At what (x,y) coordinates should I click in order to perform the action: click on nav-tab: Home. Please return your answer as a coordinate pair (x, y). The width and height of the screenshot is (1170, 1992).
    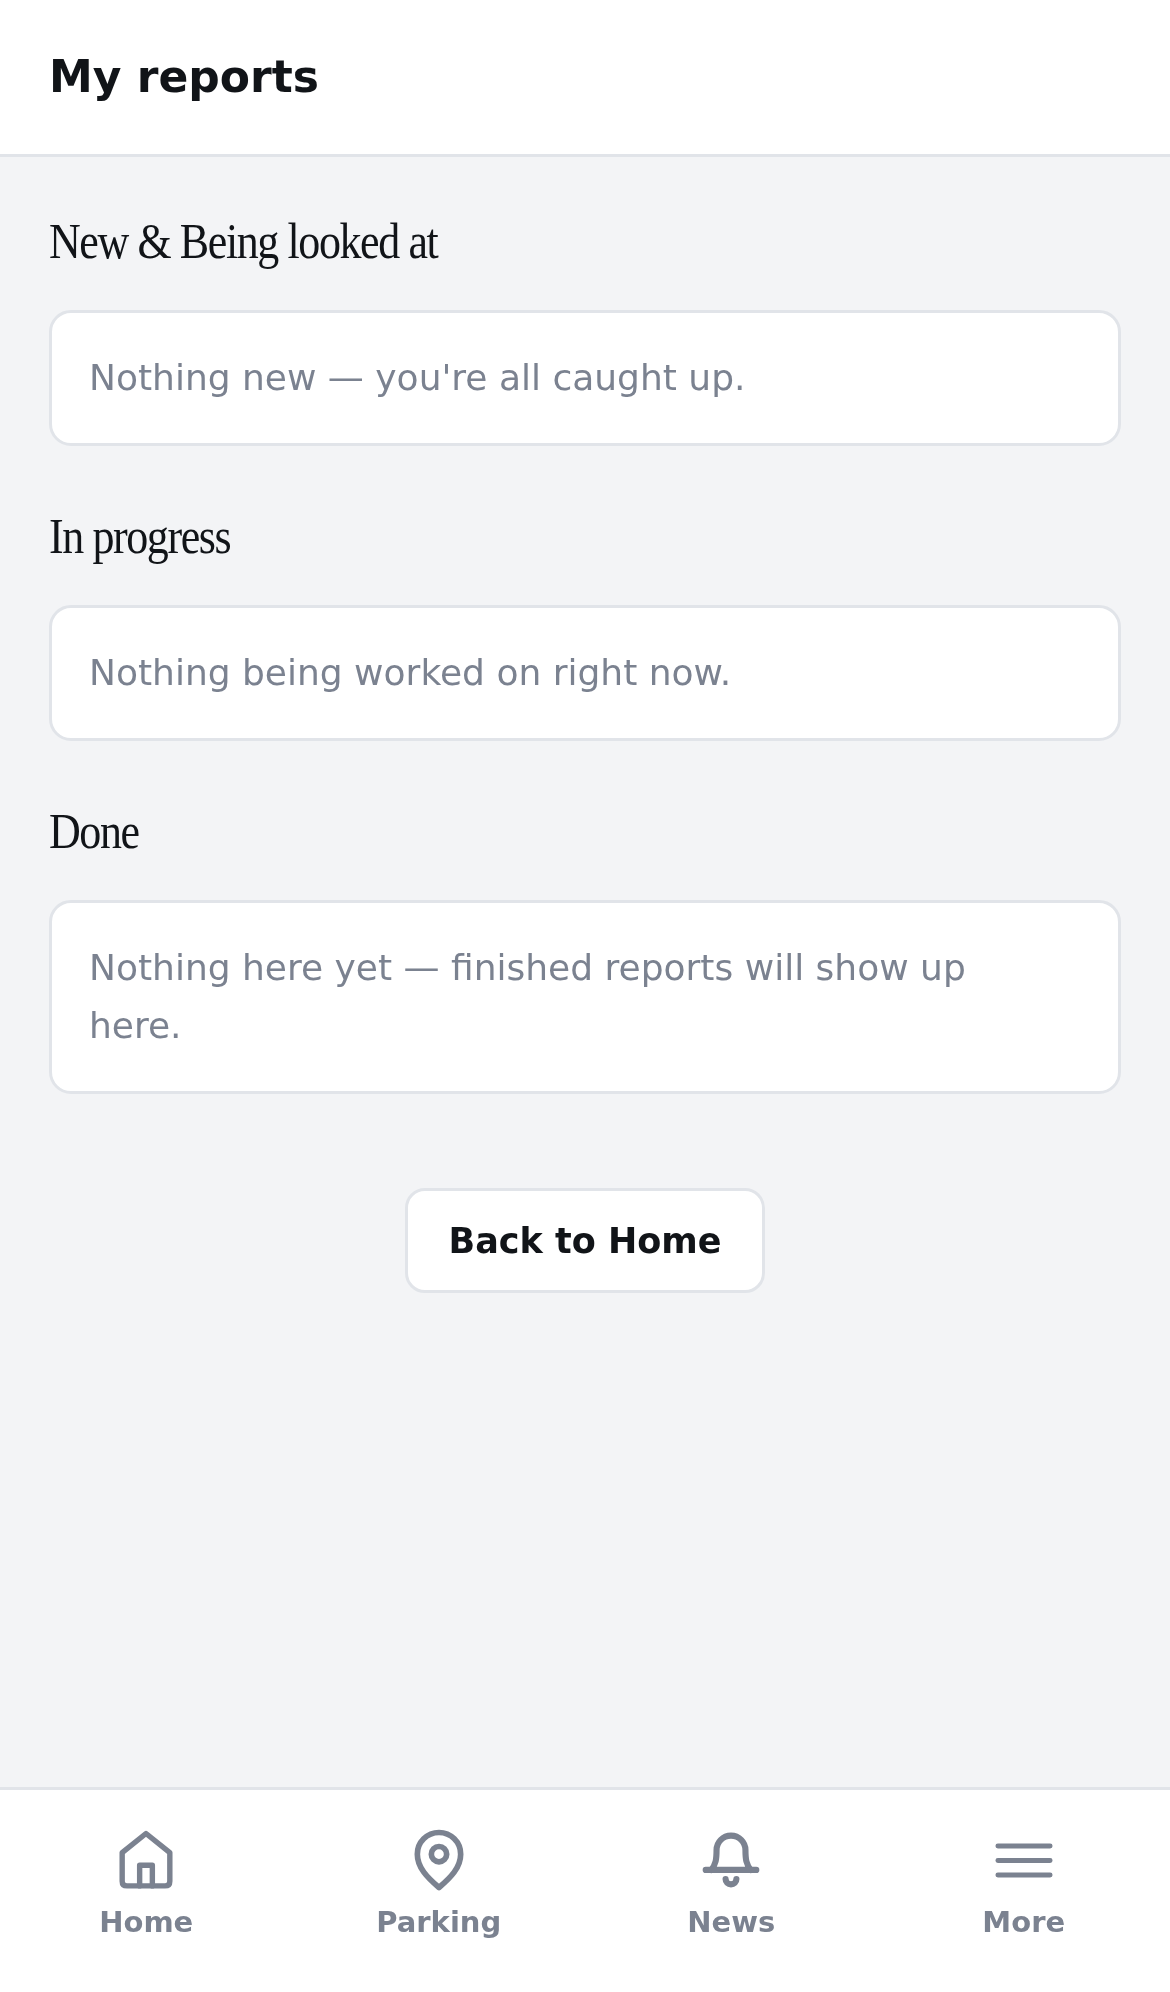
    Looking at the image, I should click on (146, 1884).